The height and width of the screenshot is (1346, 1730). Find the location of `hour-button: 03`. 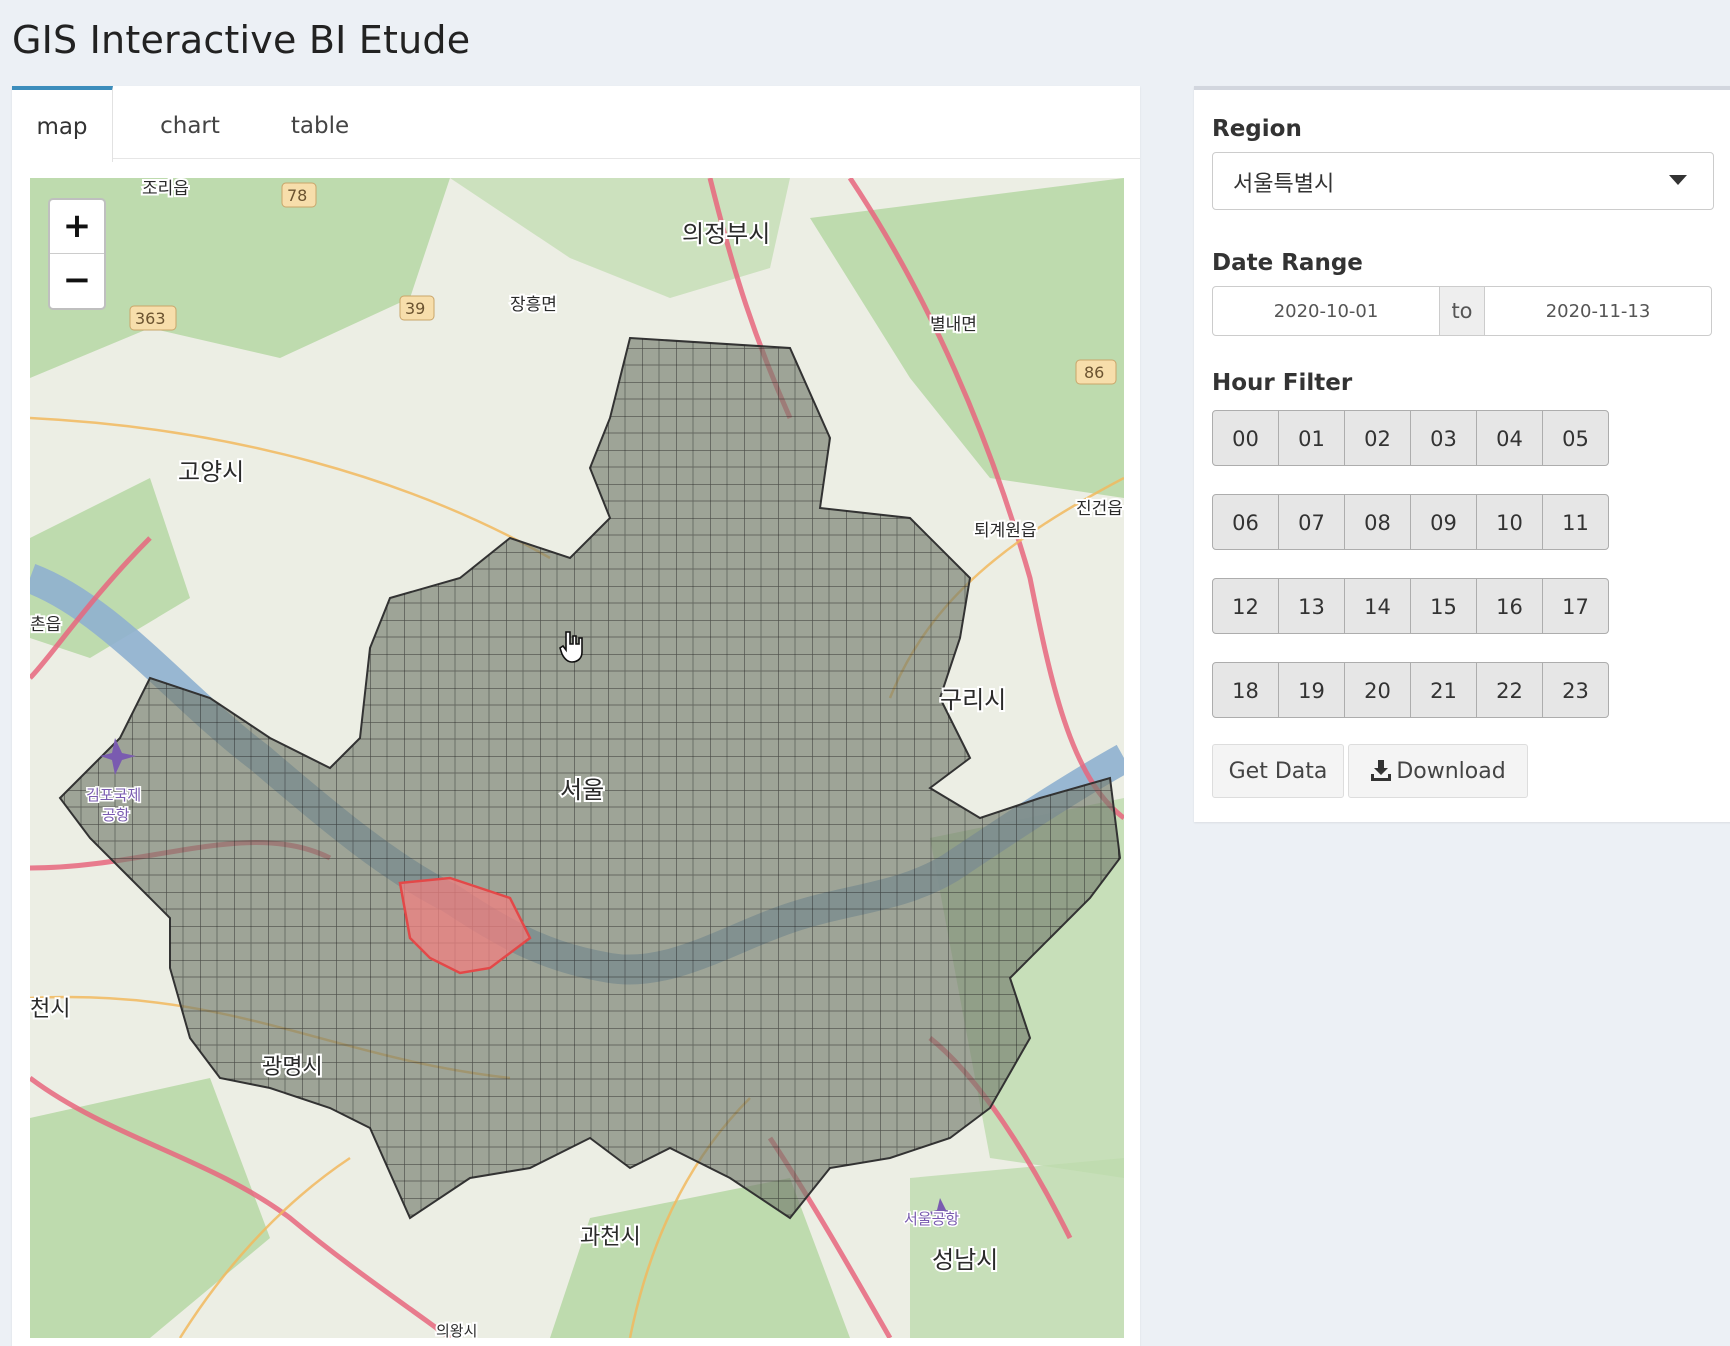

hour-button: 03 is located at coordinates (1443, 438).